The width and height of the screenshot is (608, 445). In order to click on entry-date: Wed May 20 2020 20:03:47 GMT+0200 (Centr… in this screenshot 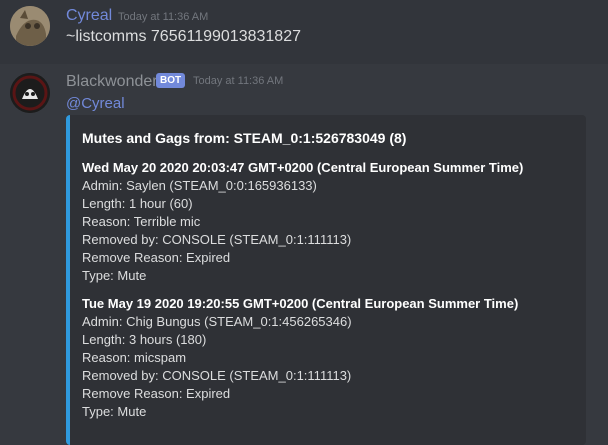, I will do `click(303, 167)`.